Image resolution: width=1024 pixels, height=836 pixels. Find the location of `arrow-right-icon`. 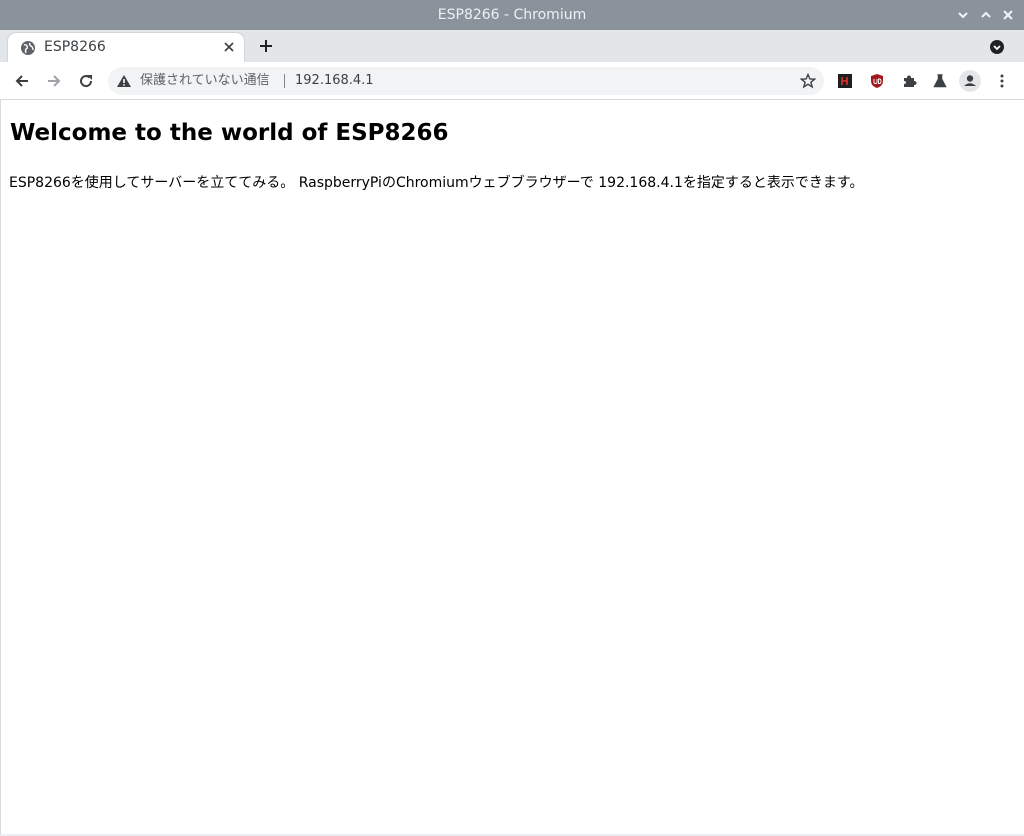

arrow-right-icon is located at coordinates (54, 81).